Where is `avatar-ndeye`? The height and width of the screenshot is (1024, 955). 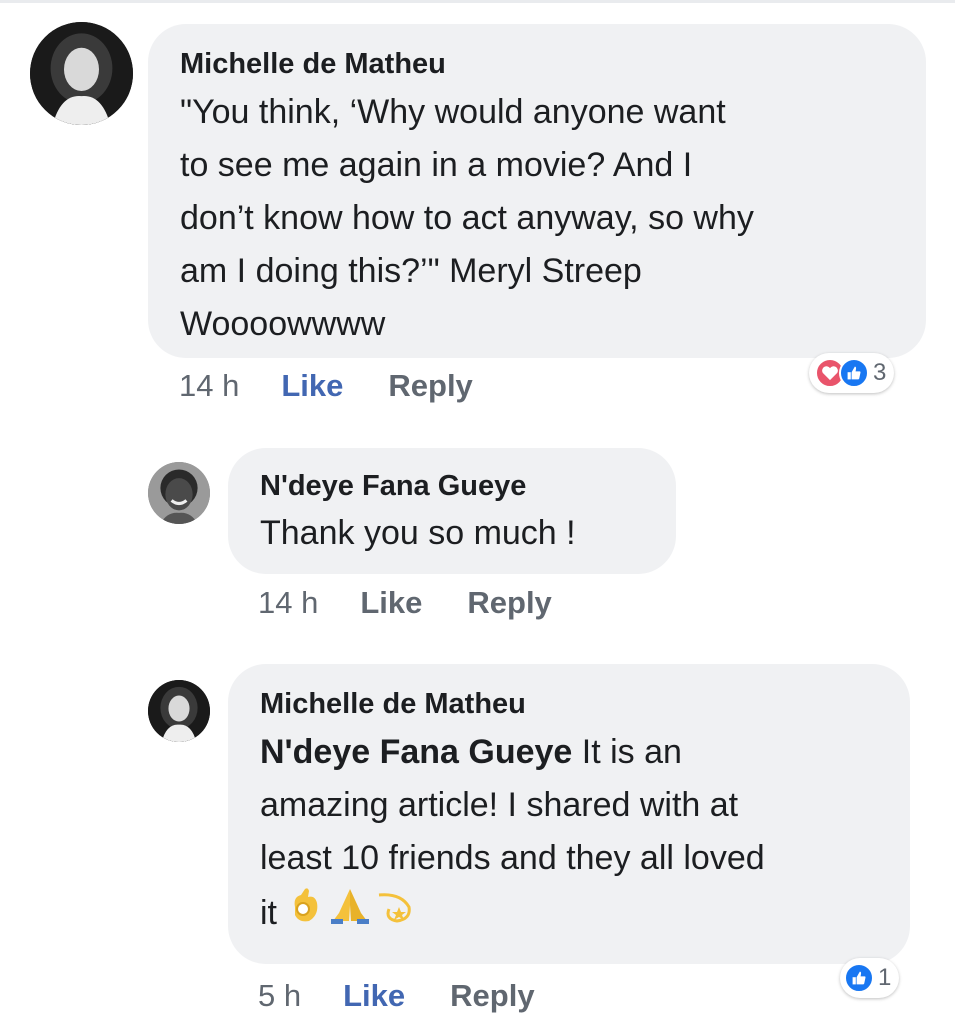
avatar-ndeye is located at coordinates (179, 493).